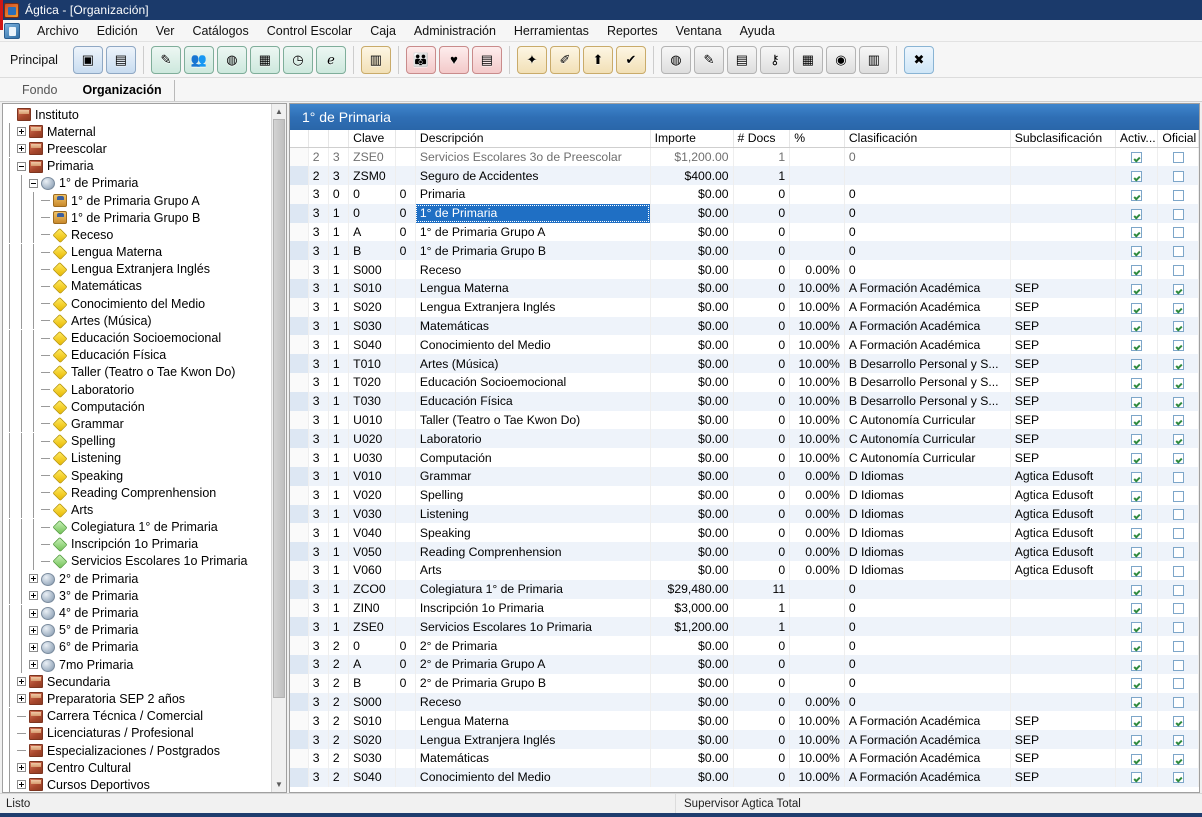 The image size is (1202, 817). Describe the element at coordinates (138, 407) in the screenshot. I see `tree-node: Computación` at that location.